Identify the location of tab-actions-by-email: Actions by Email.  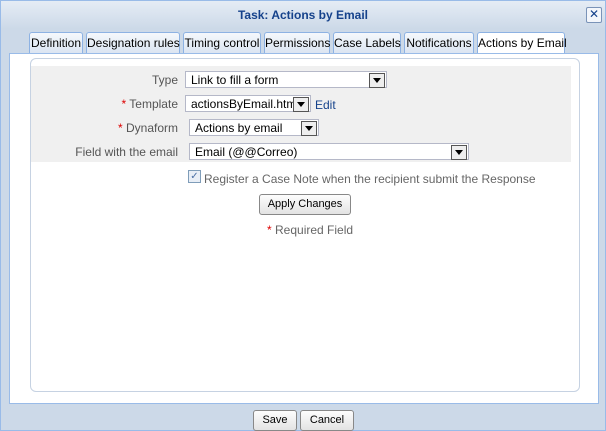
(522, 43).